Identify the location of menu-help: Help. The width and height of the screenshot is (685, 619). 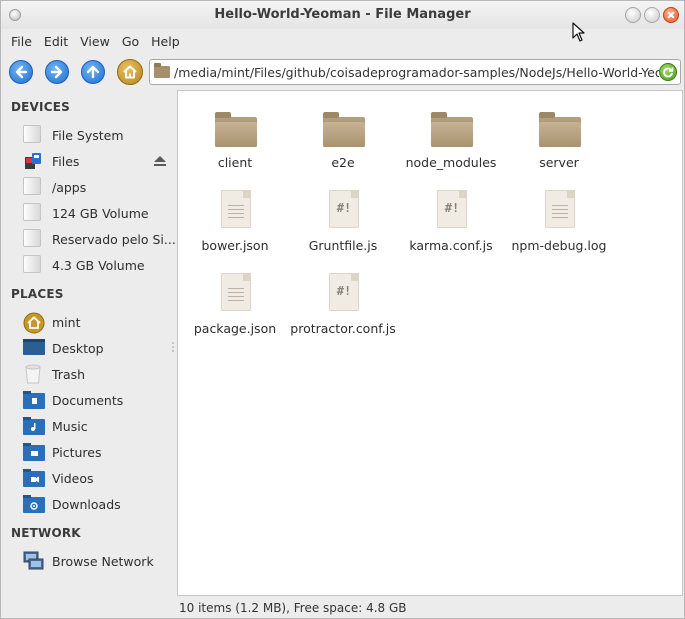
(165, 41).